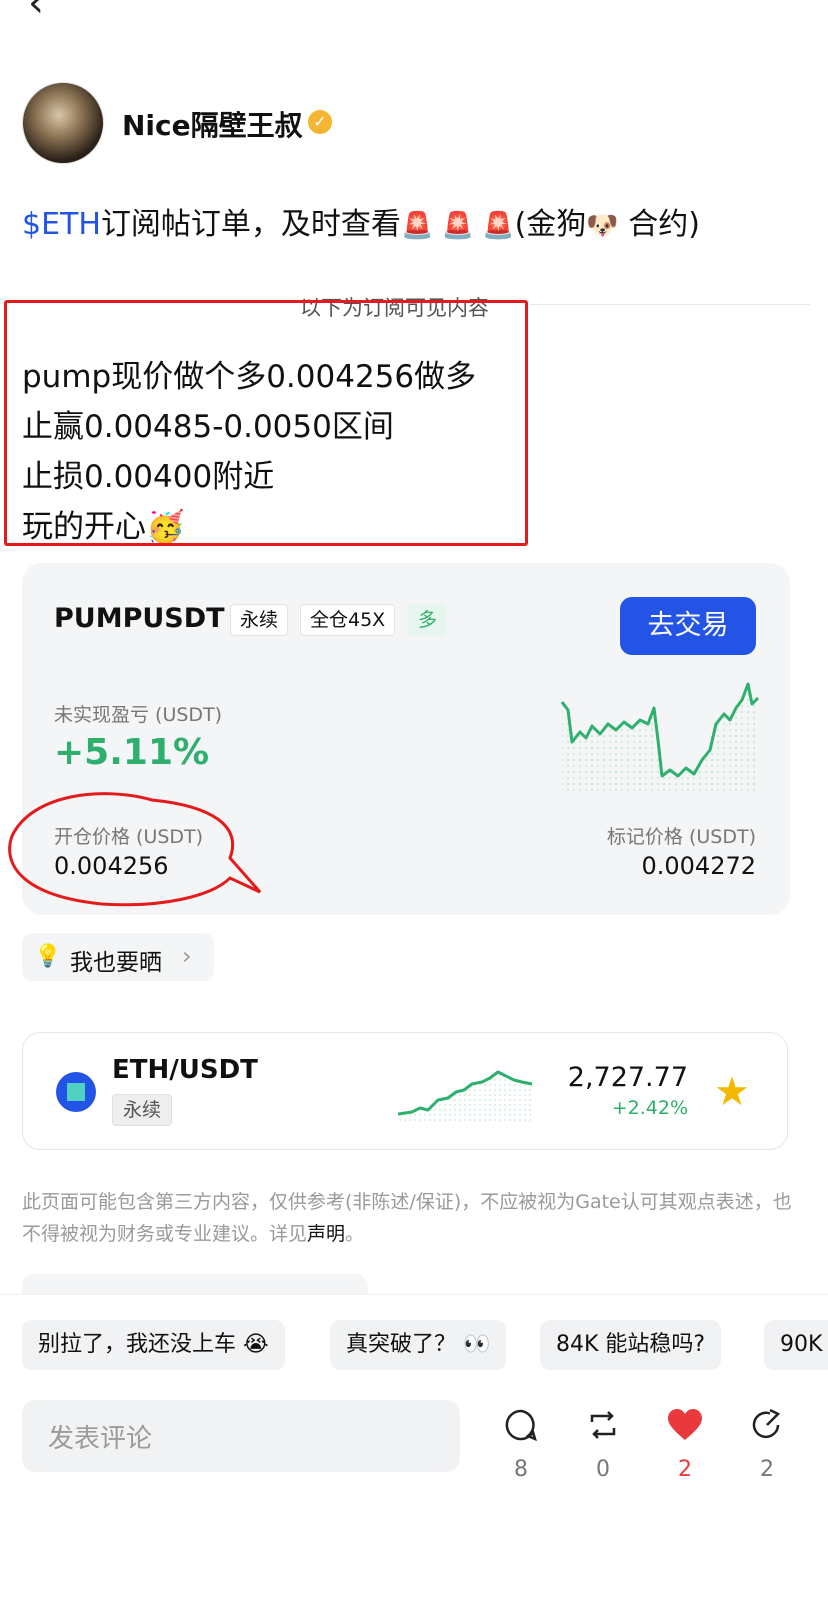  What do you see at coordinates (326, 1234) in the screenshot?
I see `disclaimer-link: 声明` at bounding box center [326, 1234].